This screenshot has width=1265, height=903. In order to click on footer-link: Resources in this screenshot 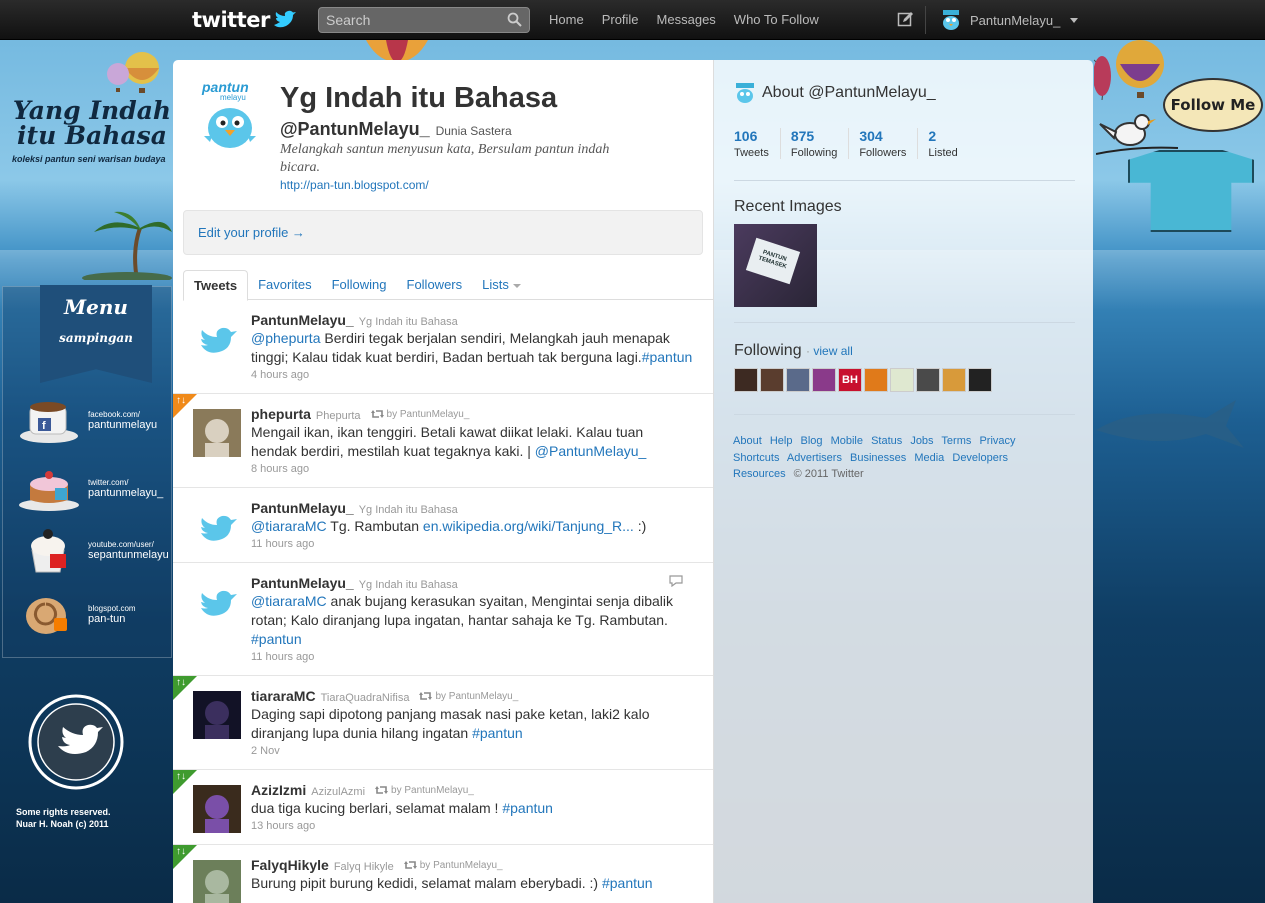, I will do `click(759, 474)`.